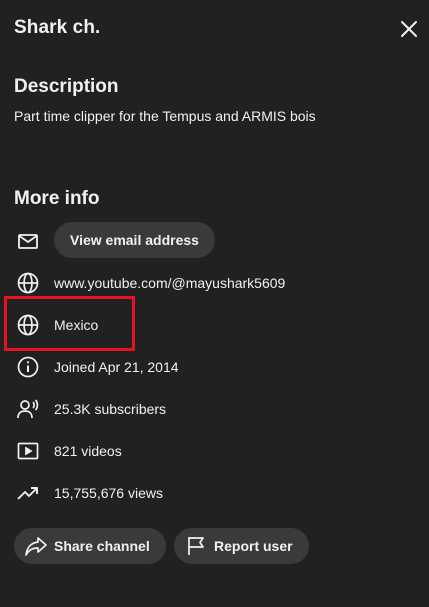 This screenshot has height=607, width=429. Describe the element at coordinates (102, 546) in the screenshot. I see `share-channel-label: Share channel` at that location.